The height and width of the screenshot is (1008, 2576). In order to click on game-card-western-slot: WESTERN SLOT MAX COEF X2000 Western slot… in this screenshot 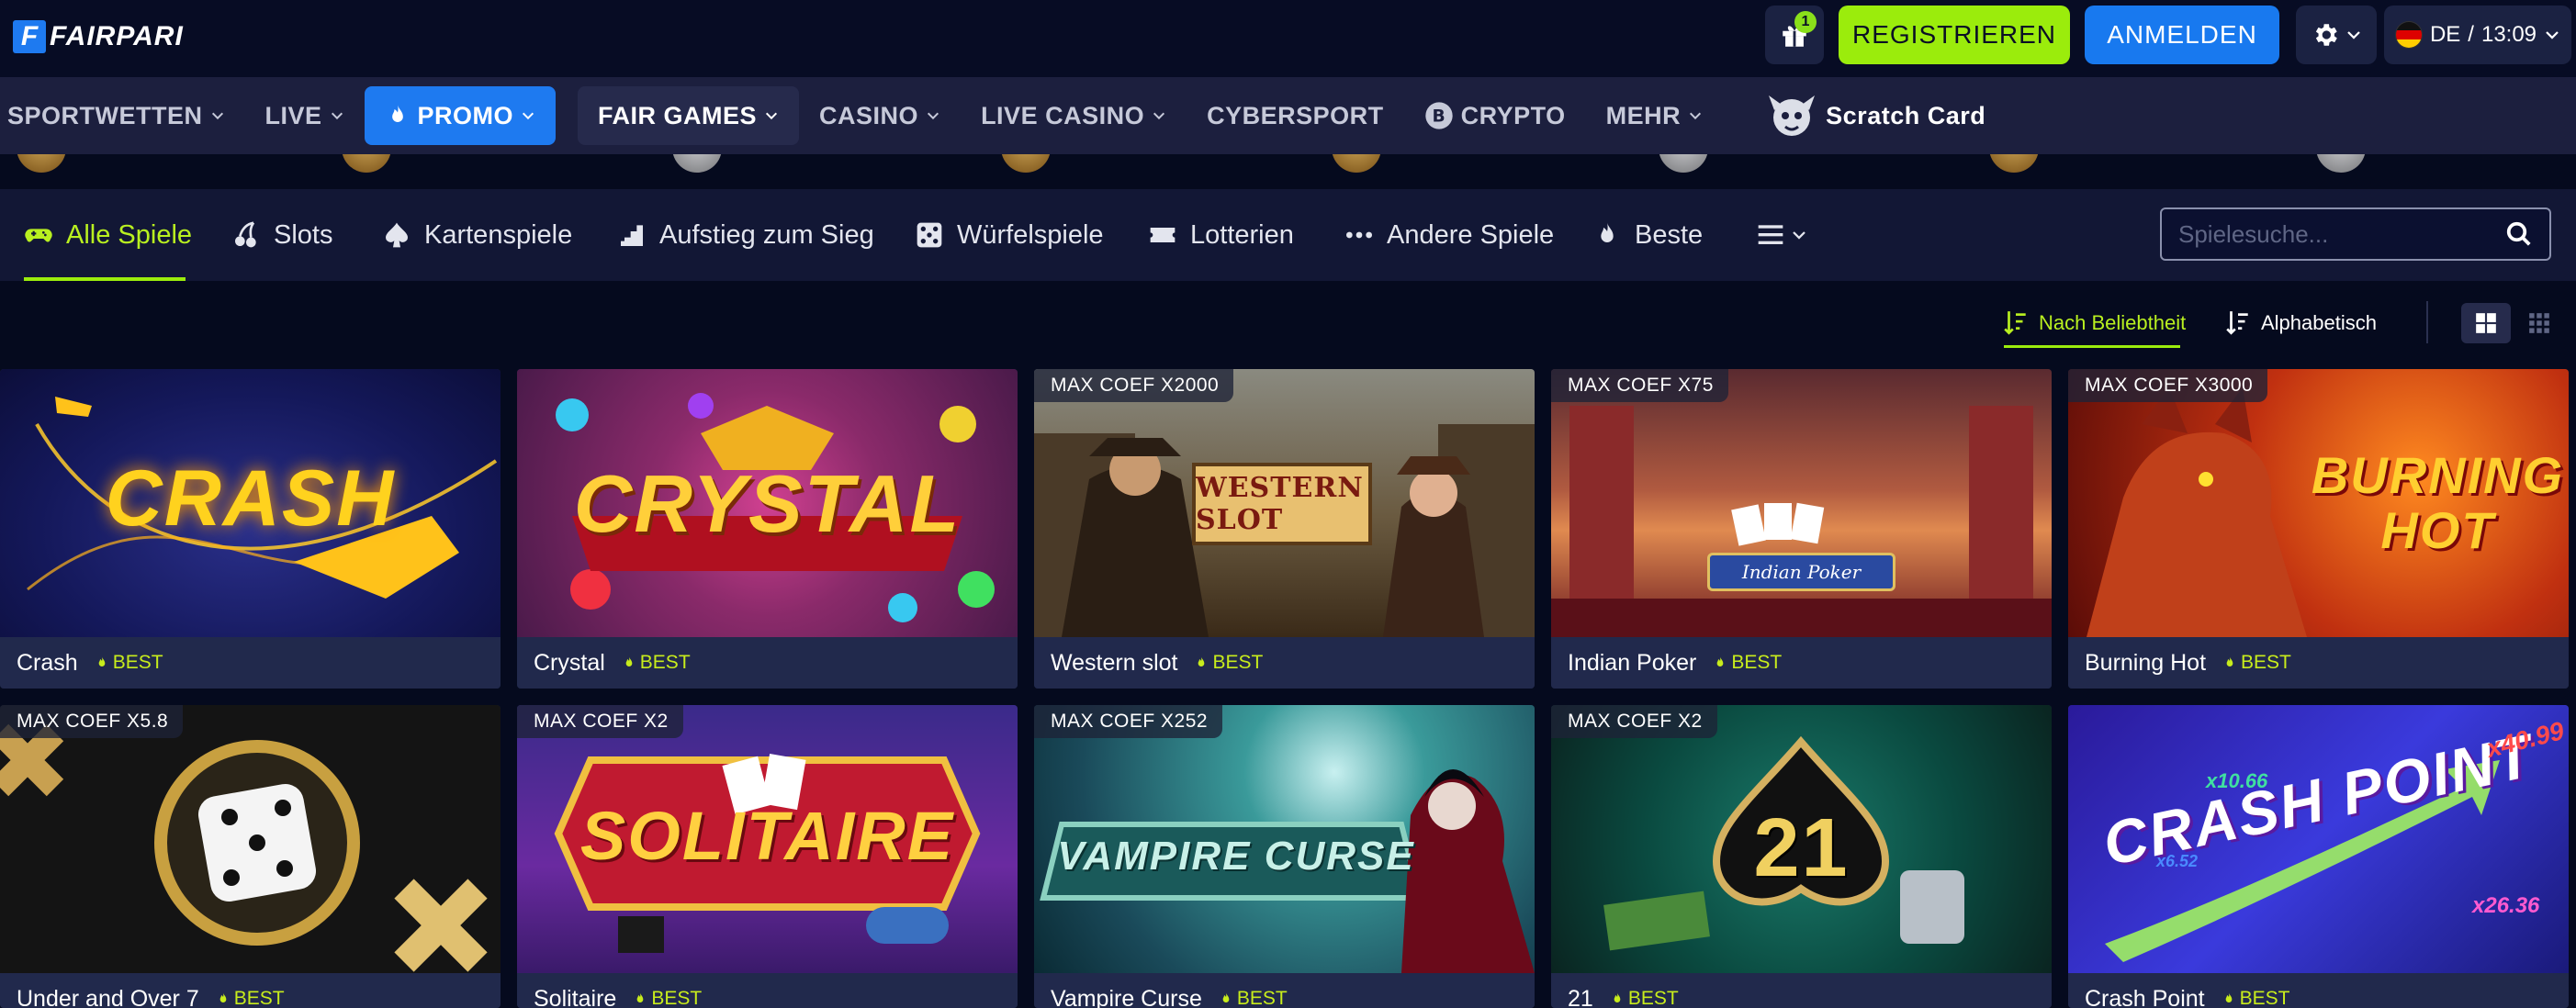, I will do `click(1284, 529)`.